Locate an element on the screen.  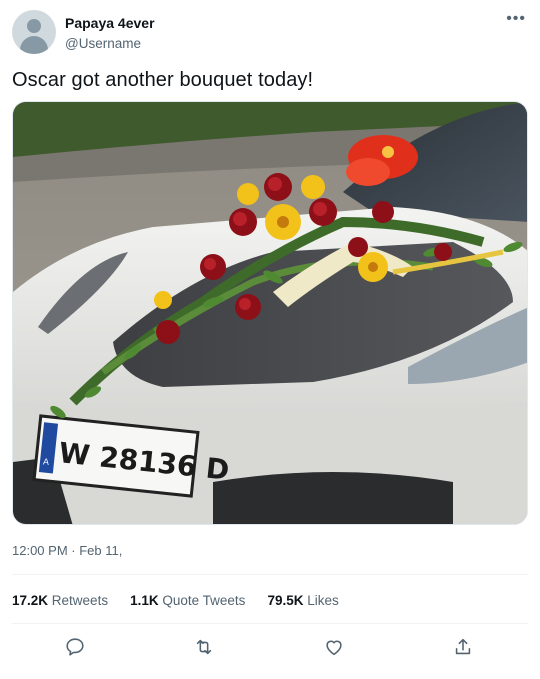
share-icon is located at coordinates (463, 646).